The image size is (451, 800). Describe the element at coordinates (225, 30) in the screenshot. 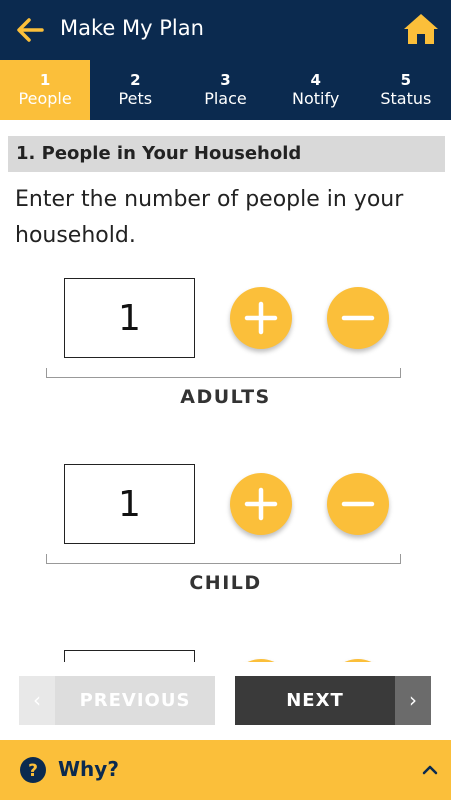

I see `app-header: Make My Plan` at that location.